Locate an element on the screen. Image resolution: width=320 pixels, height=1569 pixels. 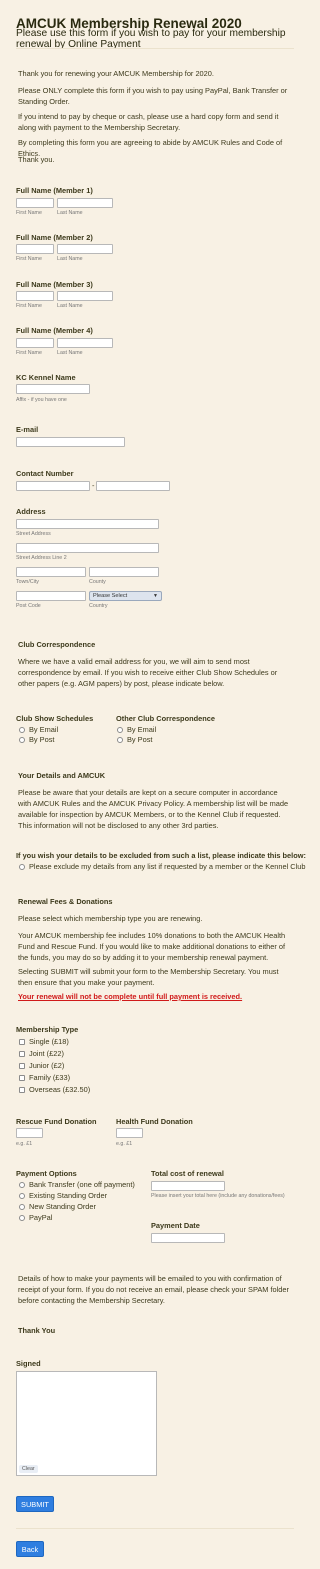
other-post-label: By Post is located at coordinates (140, 739).